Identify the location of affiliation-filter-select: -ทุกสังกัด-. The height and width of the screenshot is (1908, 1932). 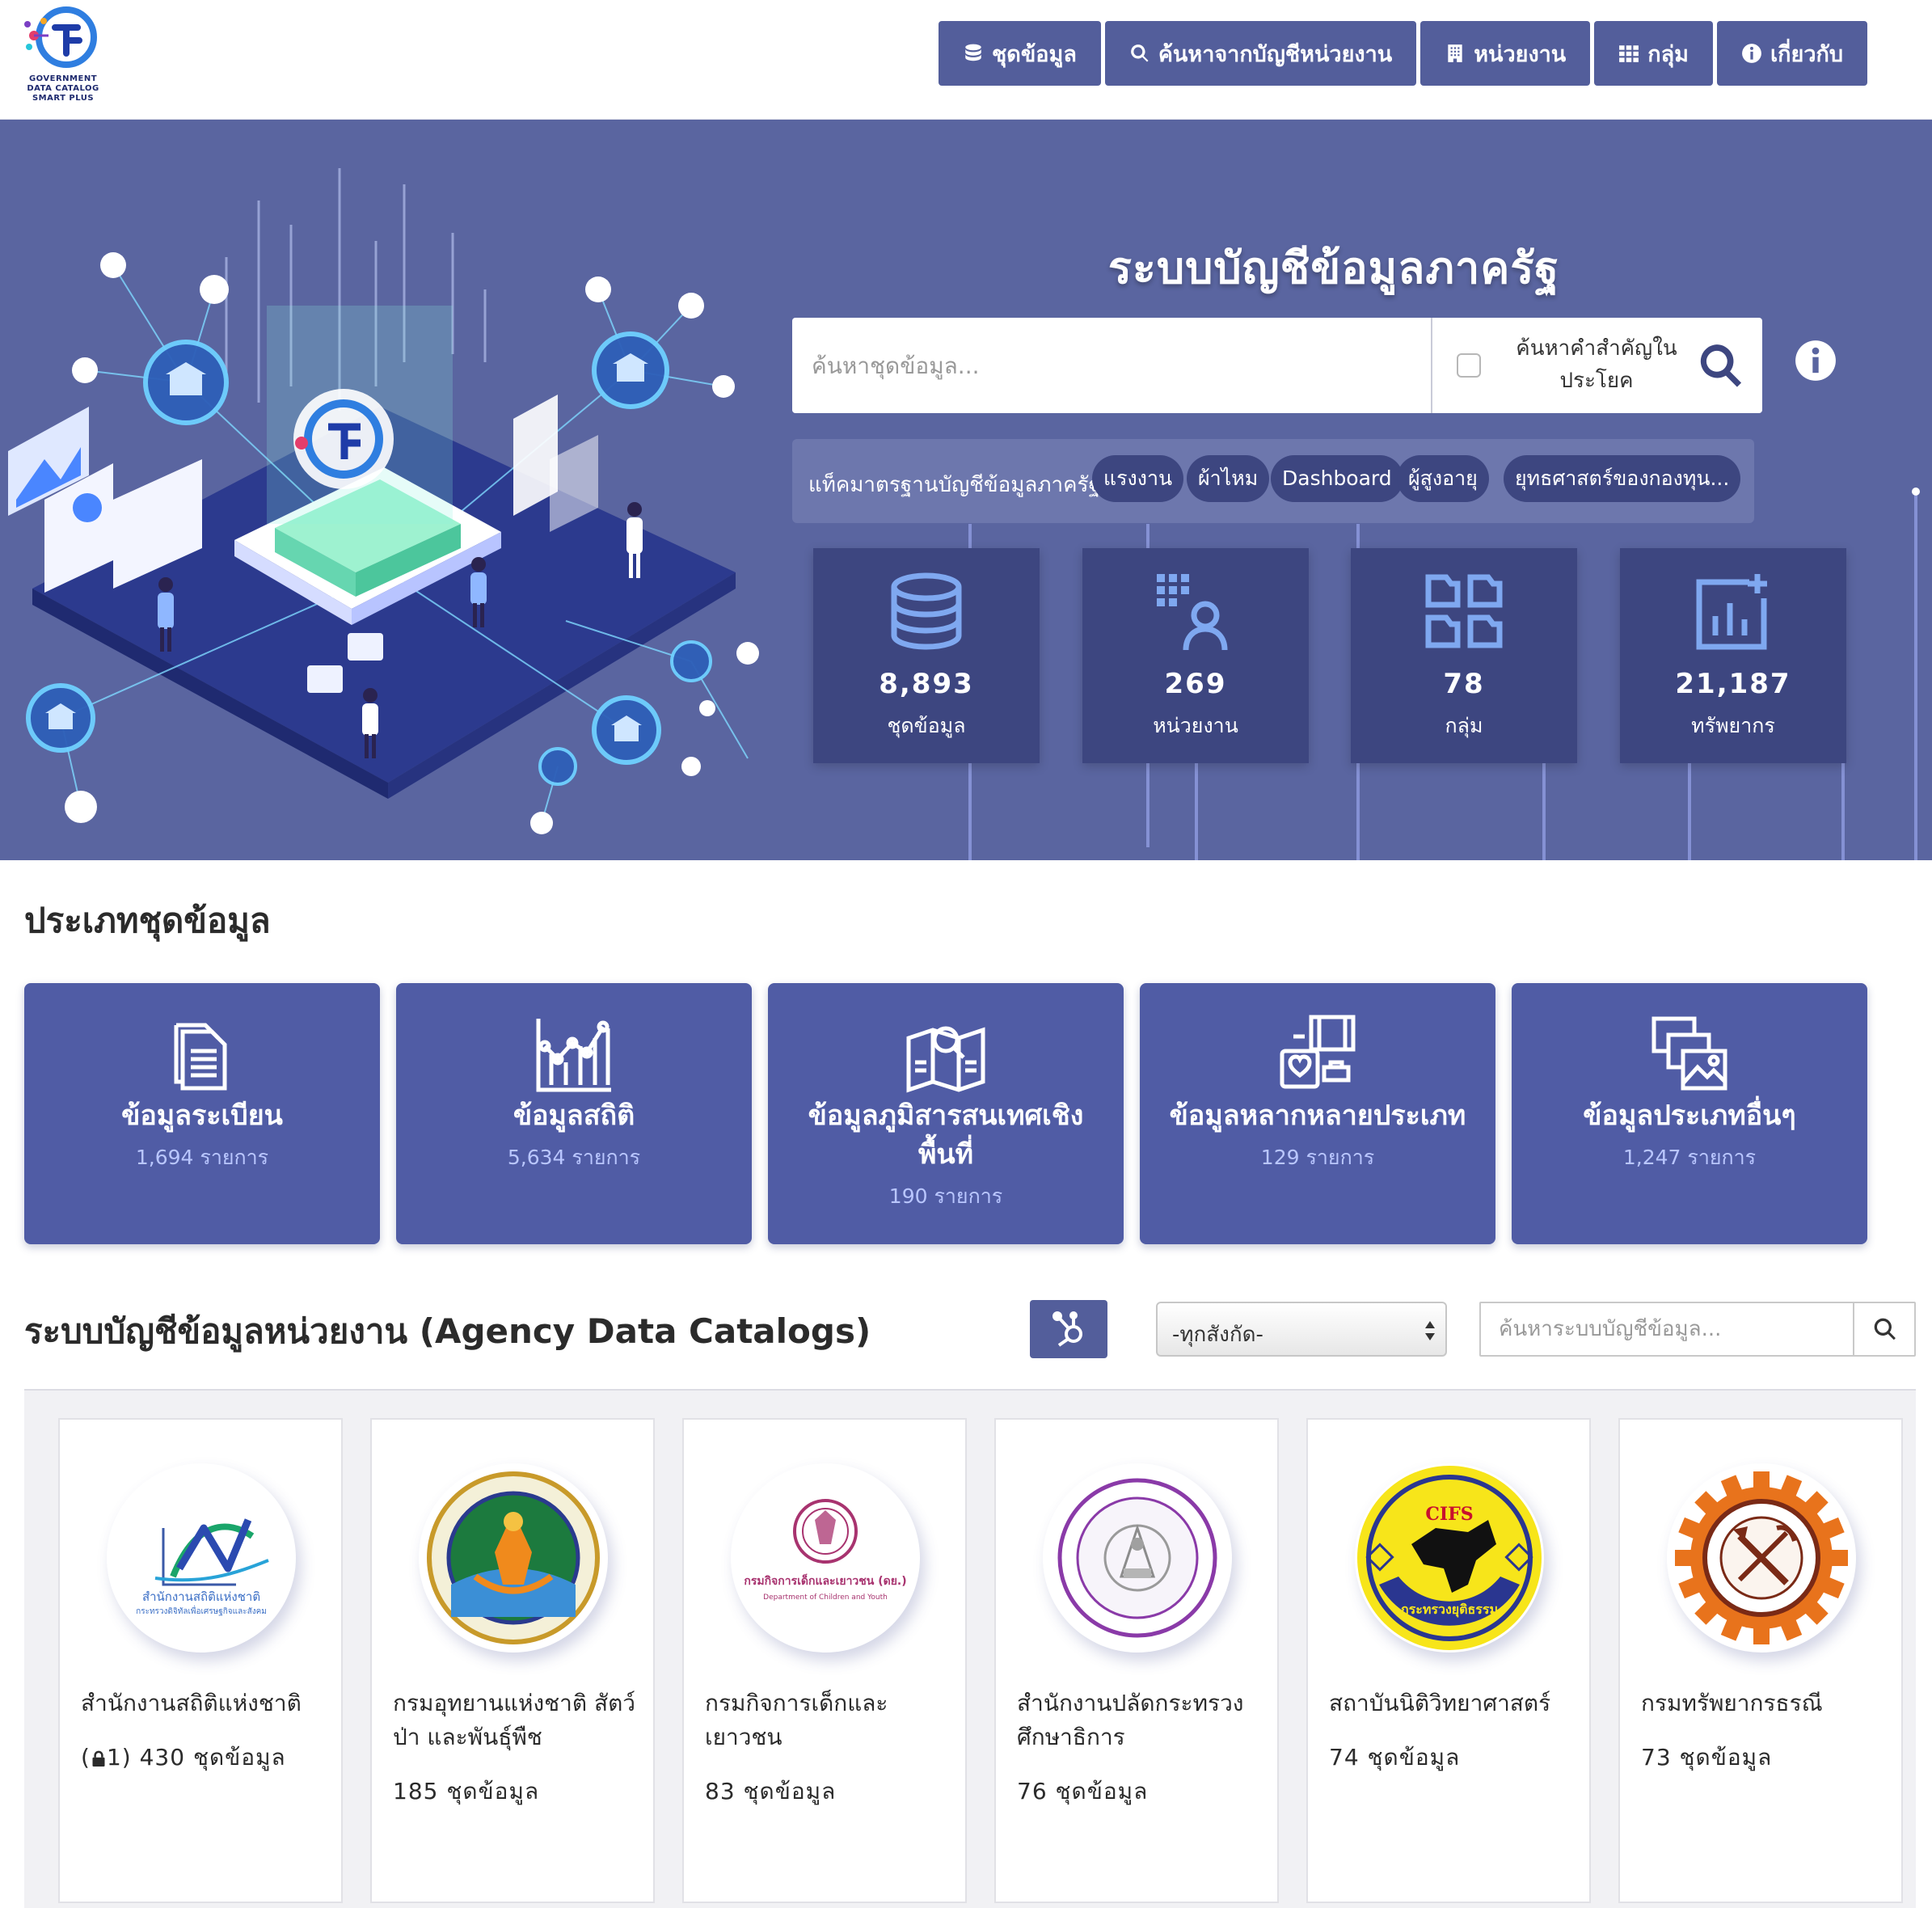
(1301, 1329).